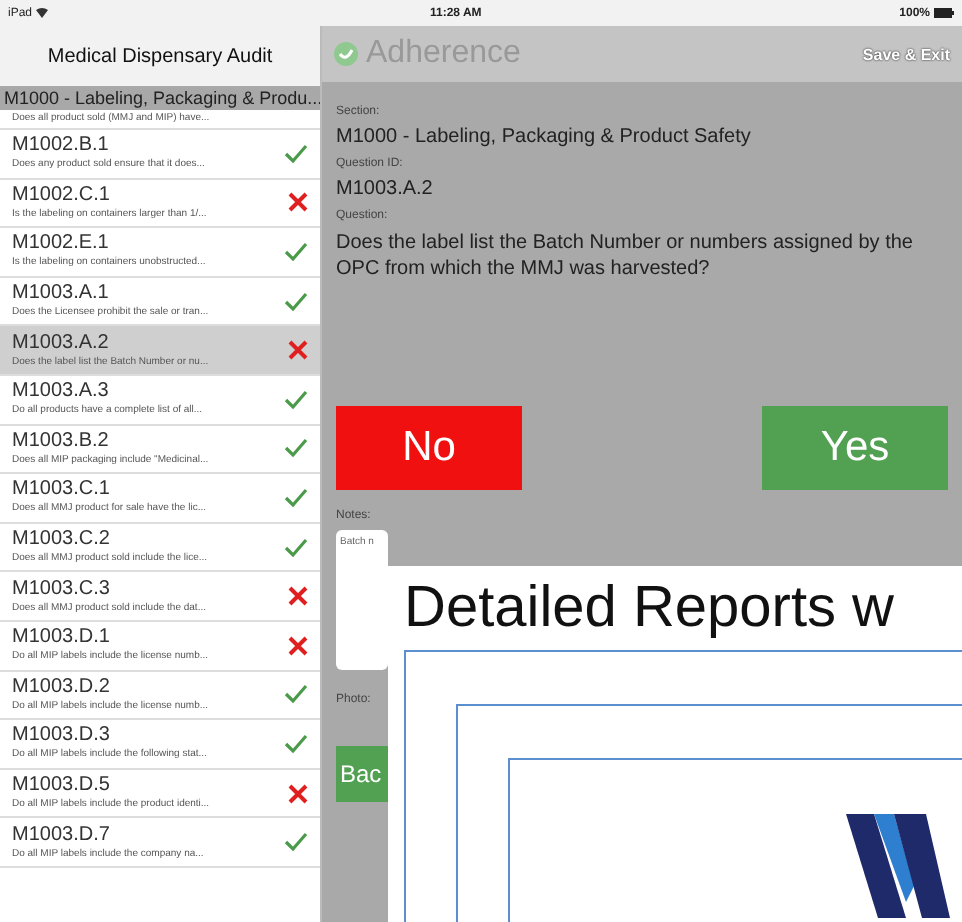  Describe the element at coordinates (160, 56) in the screenshot. I see `sidebar-title: Medical Dispensary Audit` at that location.